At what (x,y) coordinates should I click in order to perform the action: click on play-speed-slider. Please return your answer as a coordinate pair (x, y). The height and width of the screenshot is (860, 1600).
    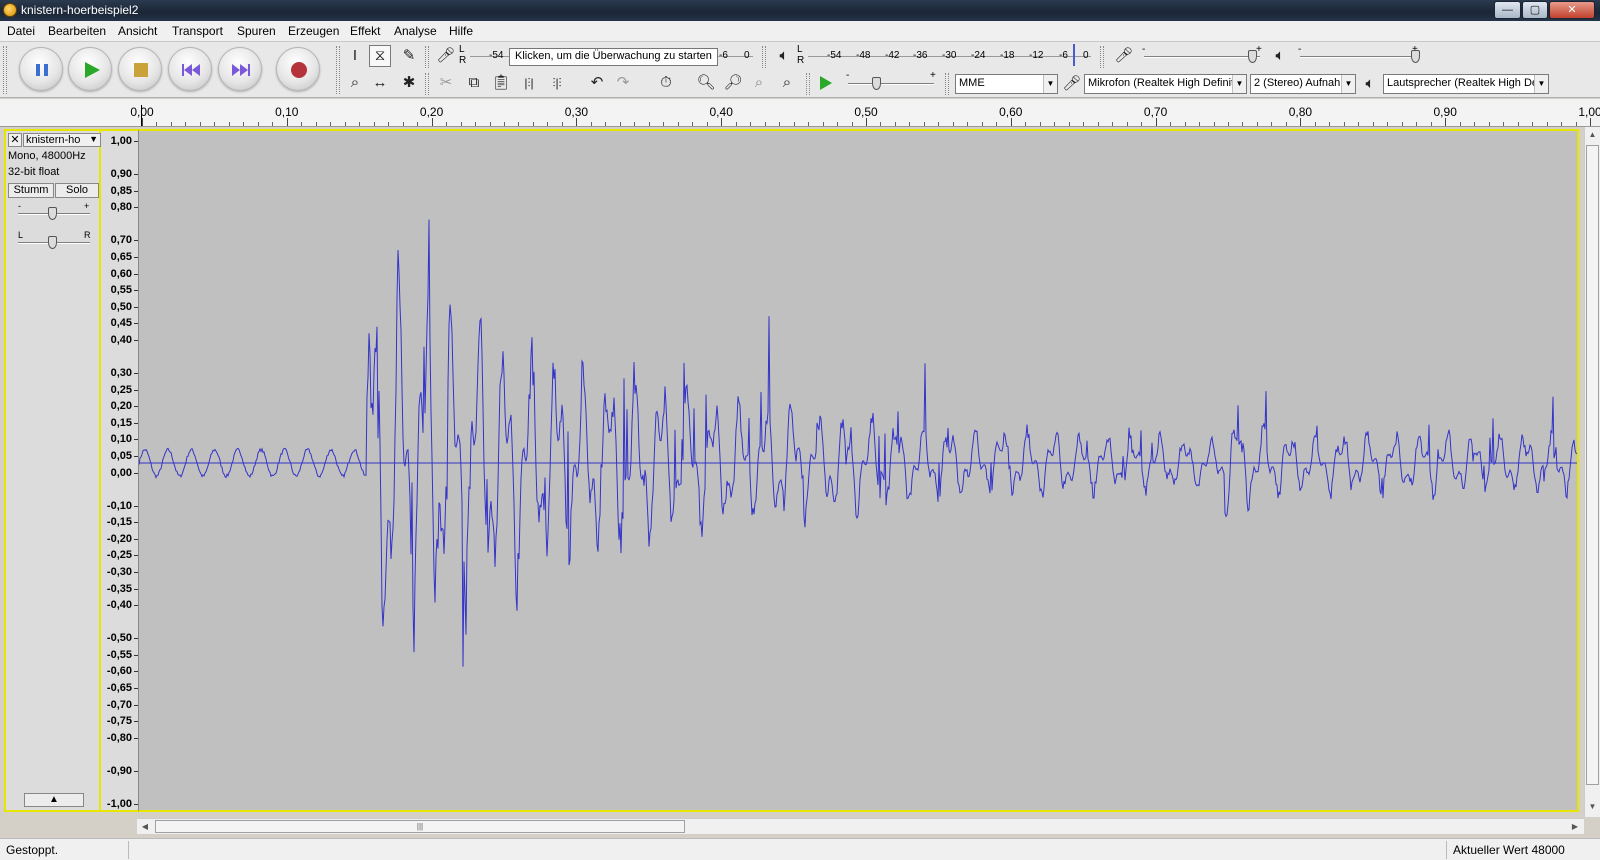
    Looking at the image, I should click on (891, 84).